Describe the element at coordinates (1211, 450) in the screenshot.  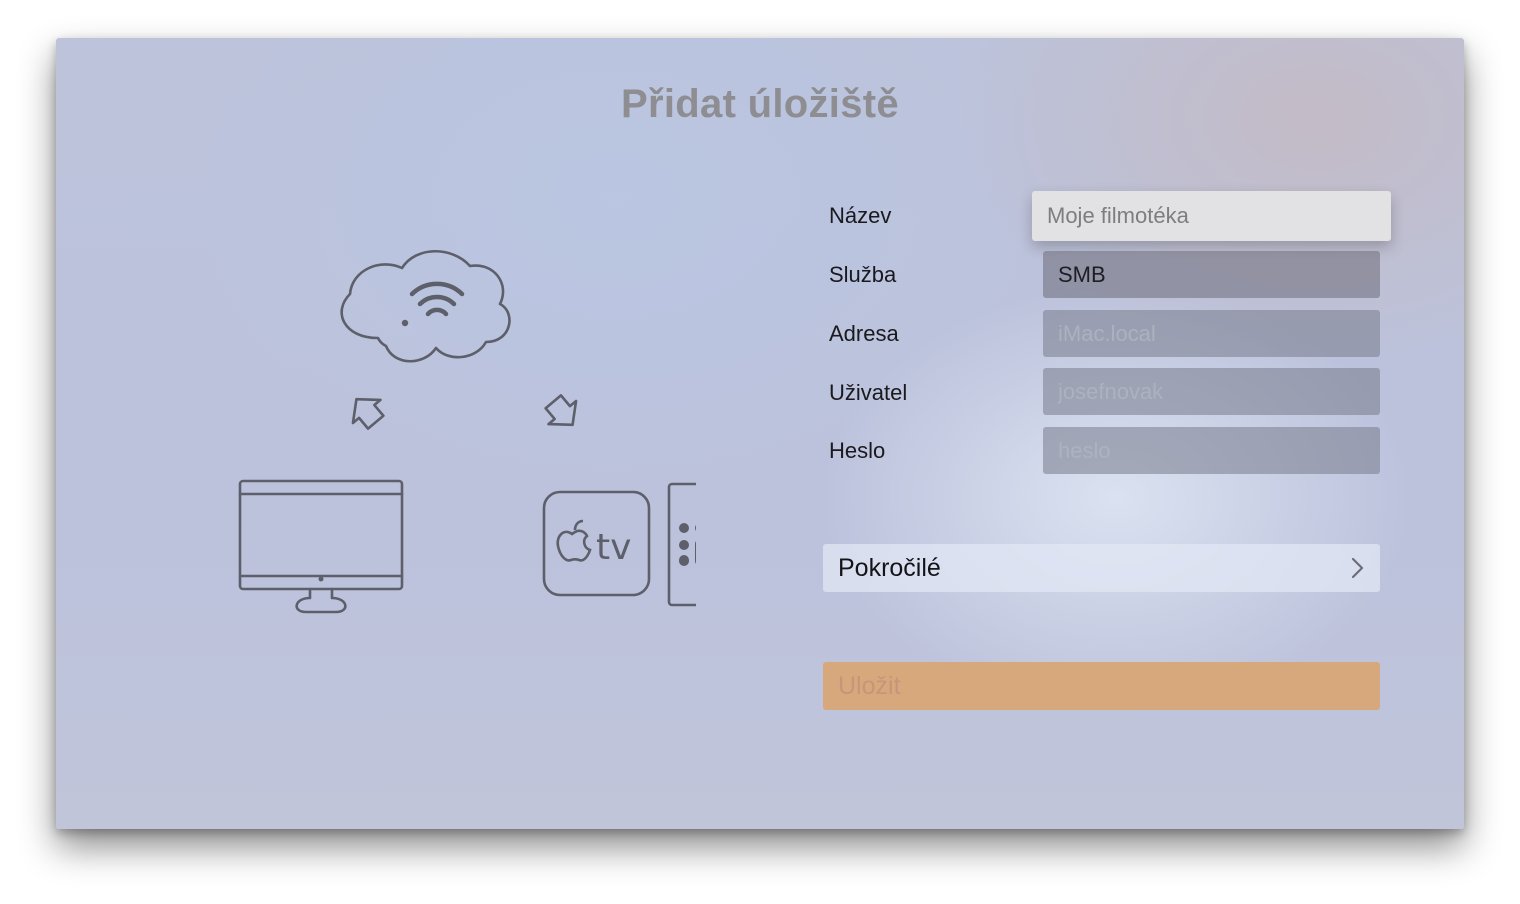
I see `password-input: heslo` at that location.